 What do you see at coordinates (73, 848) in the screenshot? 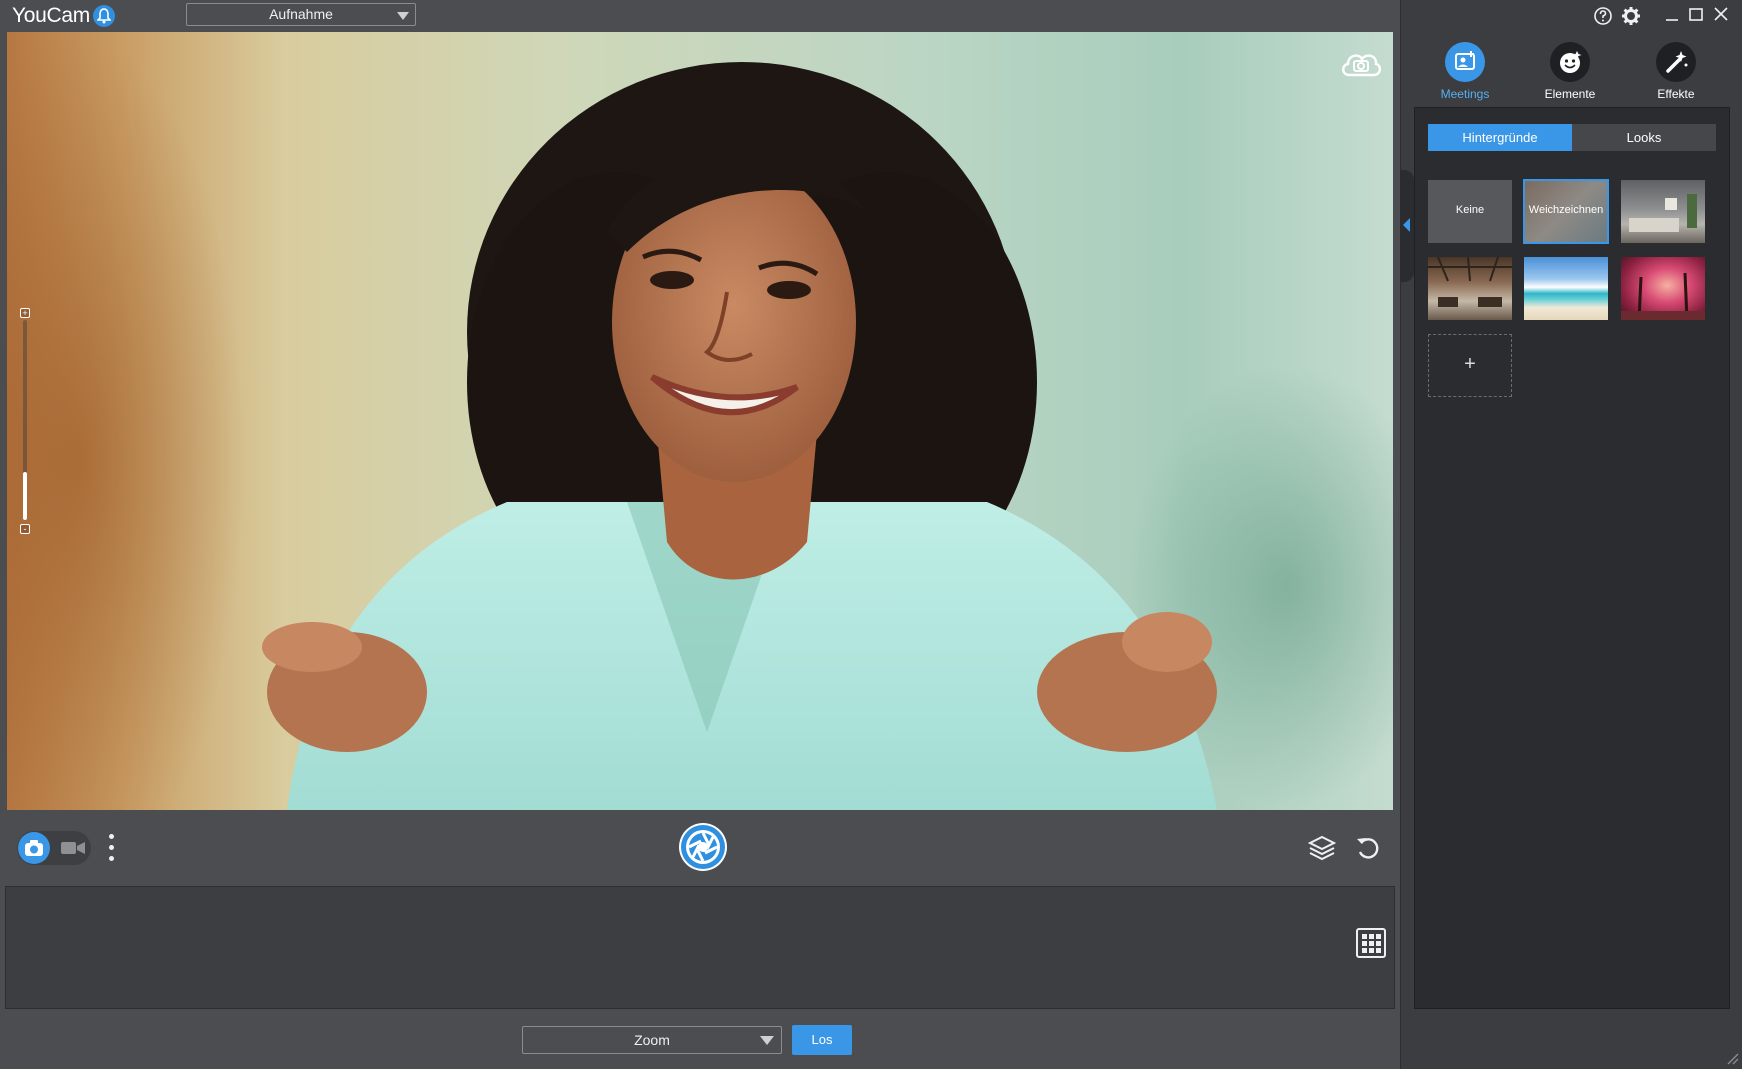
I see `video-camera-icon` at bounding box center [73, 848].